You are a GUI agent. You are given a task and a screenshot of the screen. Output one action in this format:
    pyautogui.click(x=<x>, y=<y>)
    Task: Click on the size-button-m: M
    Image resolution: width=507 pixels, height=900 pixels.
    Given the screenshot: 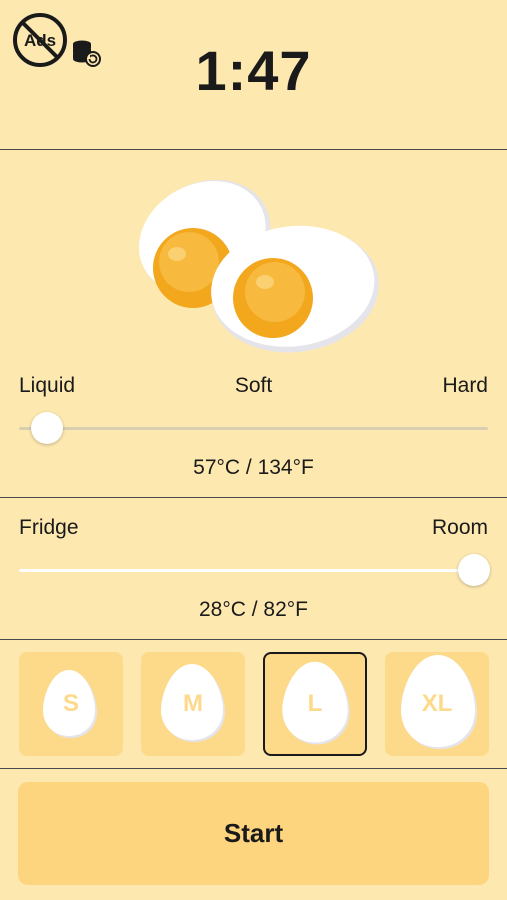 What is the action you would take?
    pyautogui.click(x=193, y=704)
    